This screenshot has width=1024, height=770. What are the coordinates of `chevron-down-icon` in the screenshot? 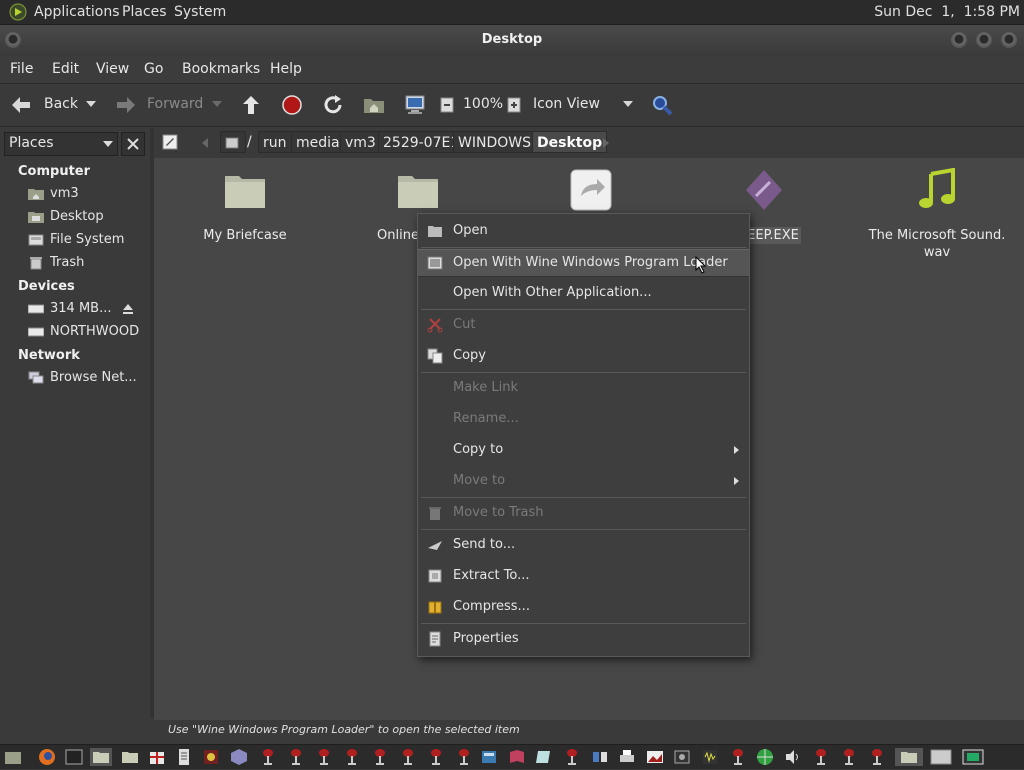 It's located at (108, 144).